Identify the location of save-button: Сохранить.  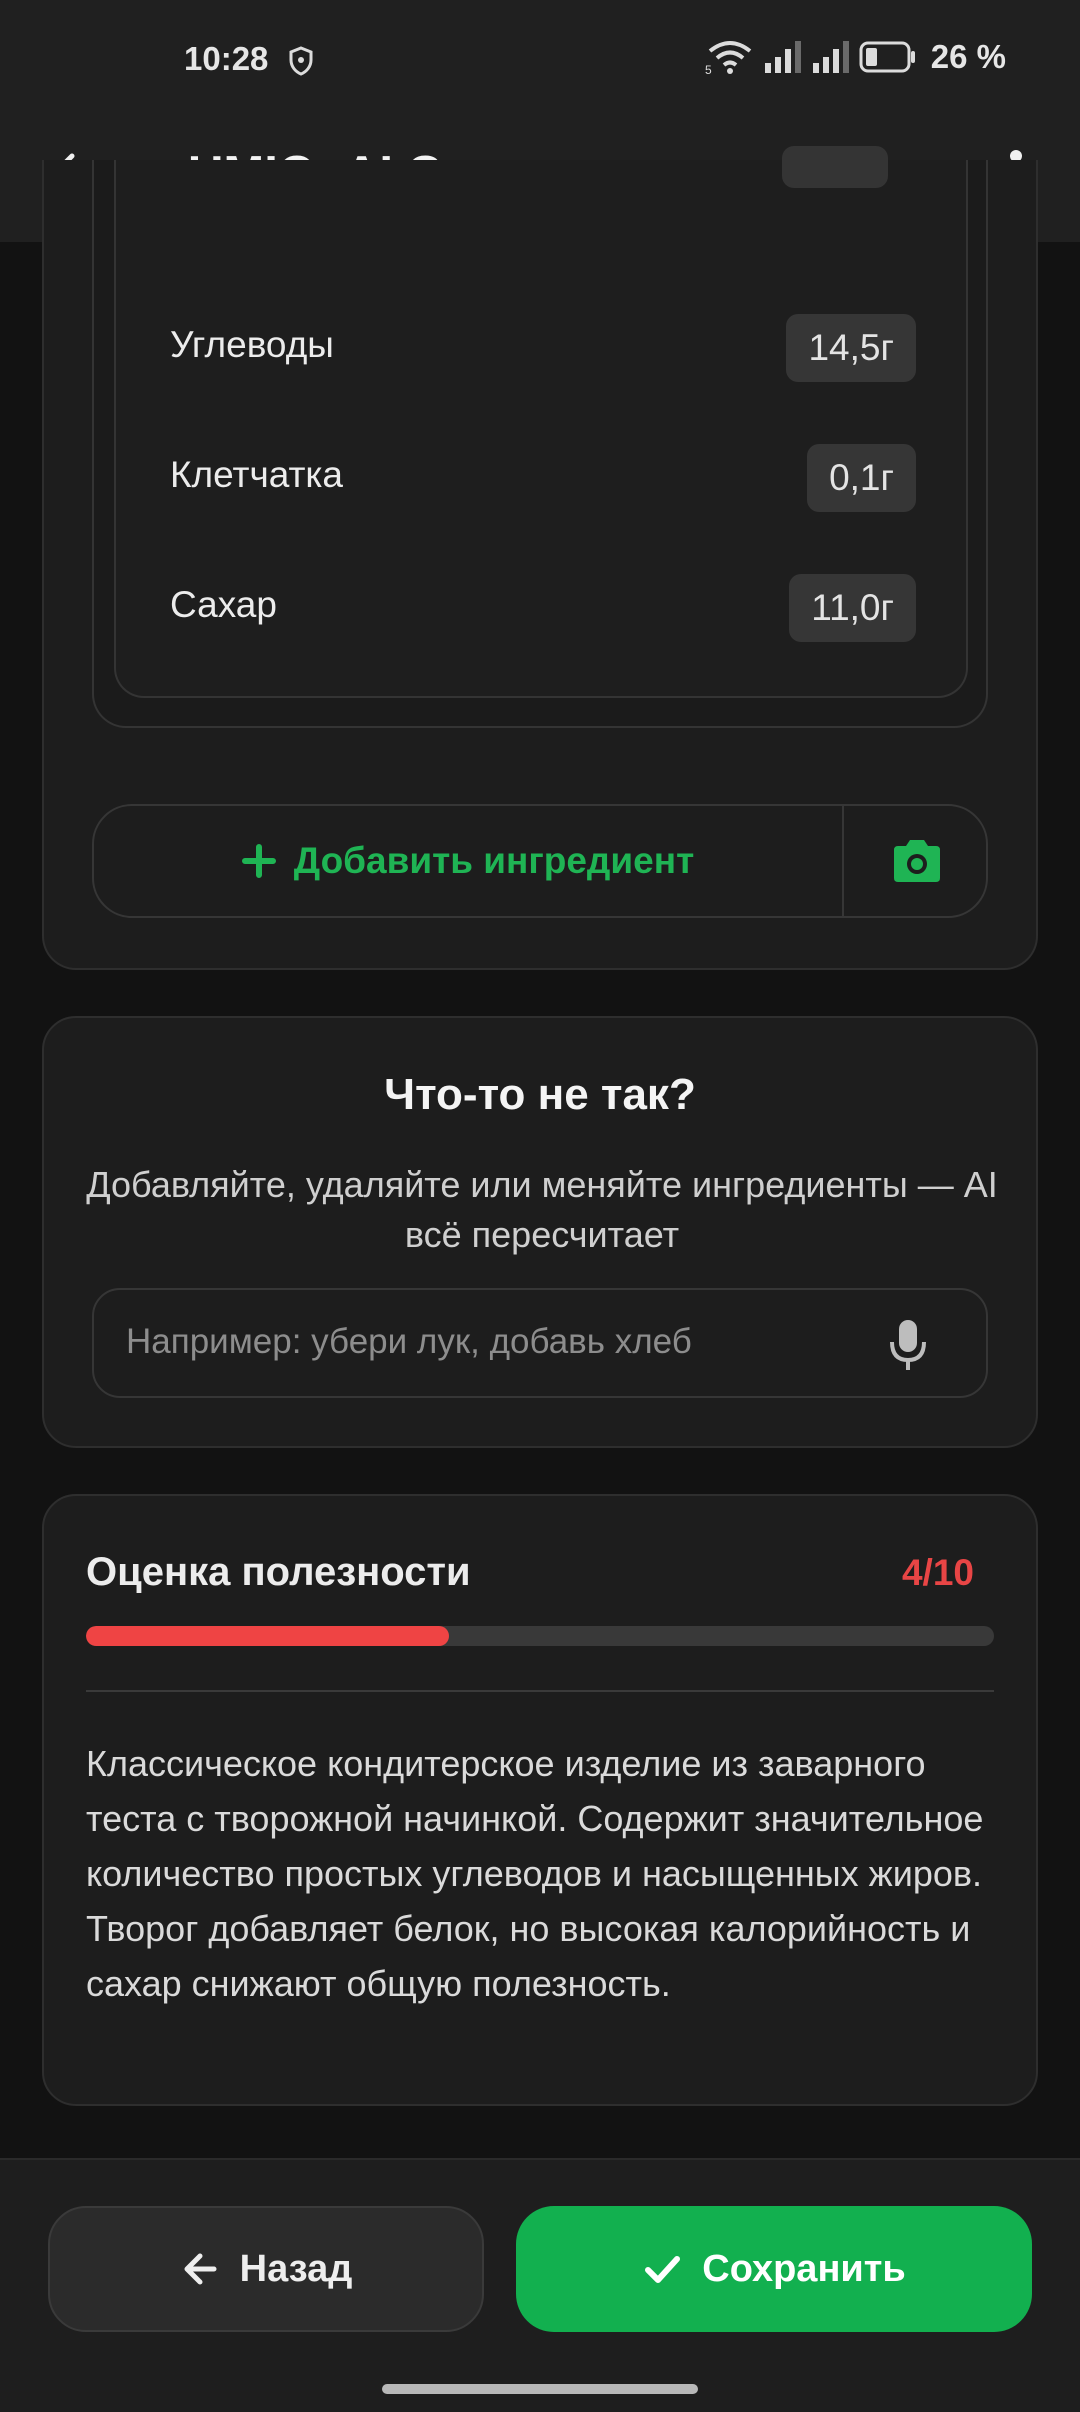
(774, 2269).